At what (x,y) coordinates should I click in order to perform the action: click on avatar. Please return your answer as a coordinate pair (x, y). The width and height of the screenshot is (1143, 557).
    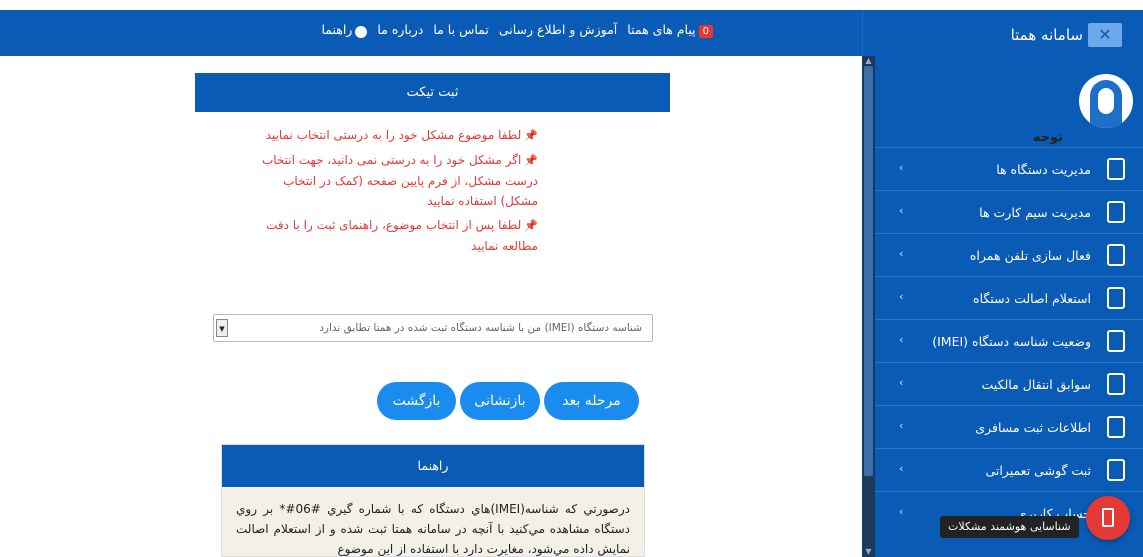
    Looking at the image, I should click on (1106, 101).